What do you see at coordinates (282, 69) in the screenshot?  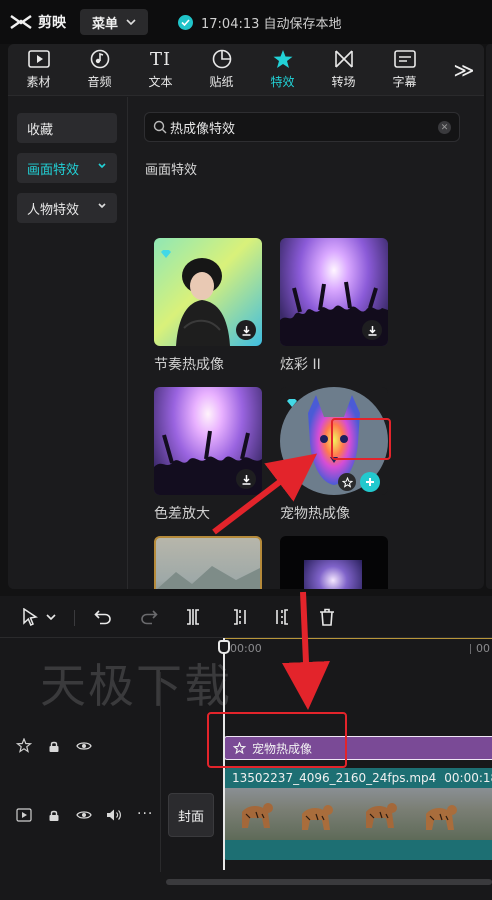 I see `tab-effects: 特效` at bounding box center [282, 69].